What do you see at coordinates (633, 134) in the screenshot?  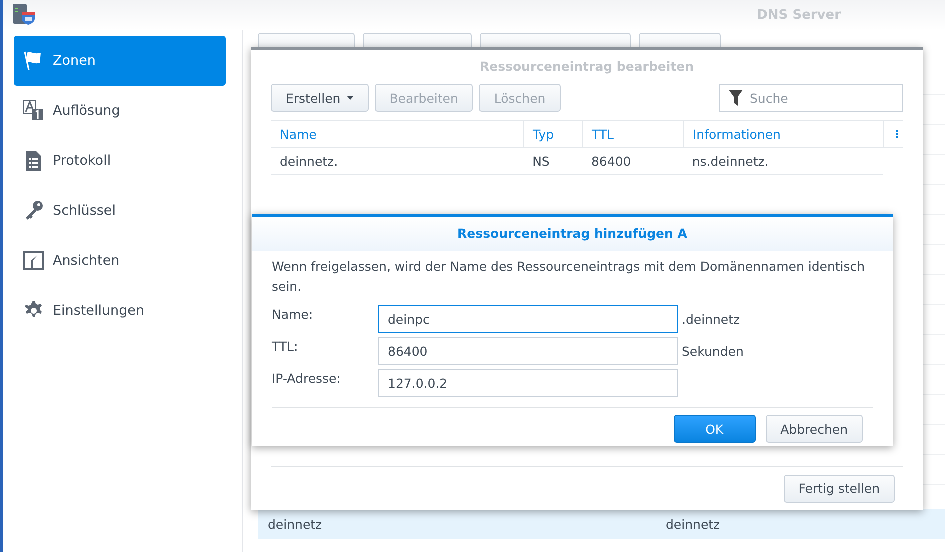 I see `column-header: TTL` at bounding box center [633, 134].